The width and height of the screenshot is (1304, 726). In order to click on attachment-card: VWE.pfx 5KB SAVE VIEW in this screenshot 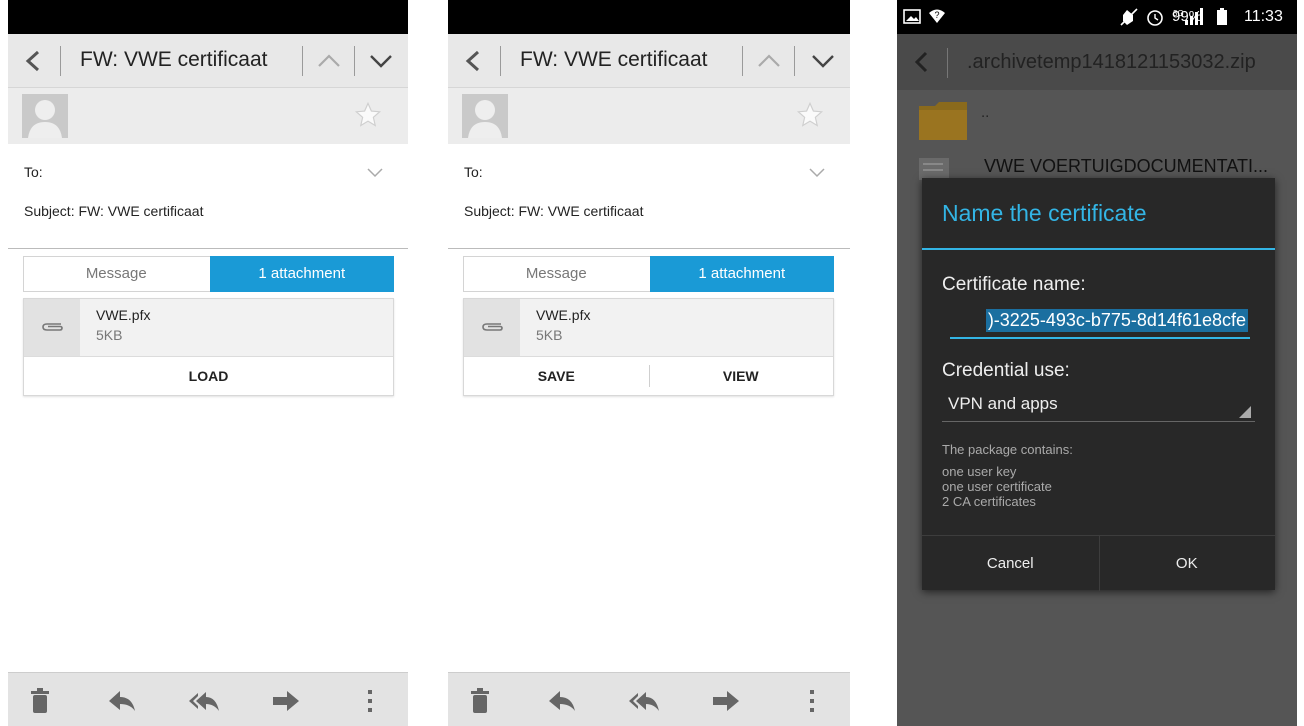, I will do `click(648, 347)`.